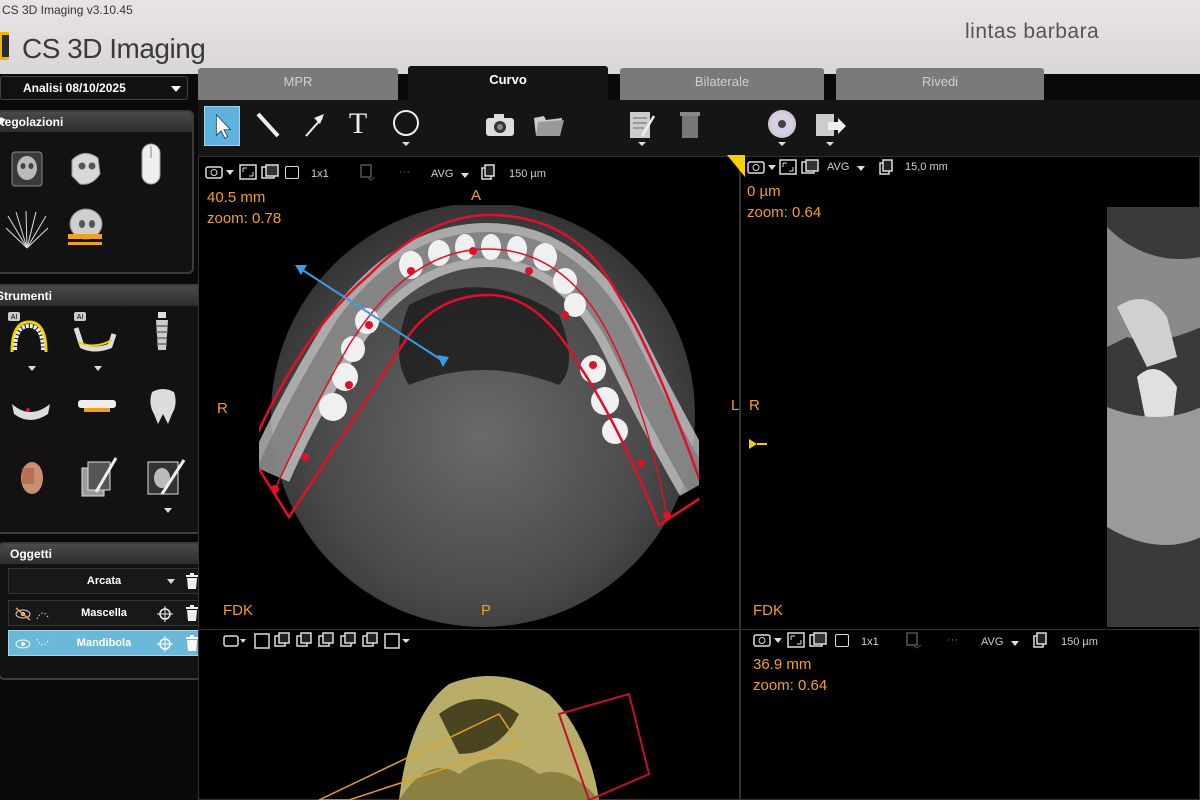  What do you see at coordinates (238, 610) in the screenshot?
I see `reconstruction-label: FDK` at bounding box center [238, 610].